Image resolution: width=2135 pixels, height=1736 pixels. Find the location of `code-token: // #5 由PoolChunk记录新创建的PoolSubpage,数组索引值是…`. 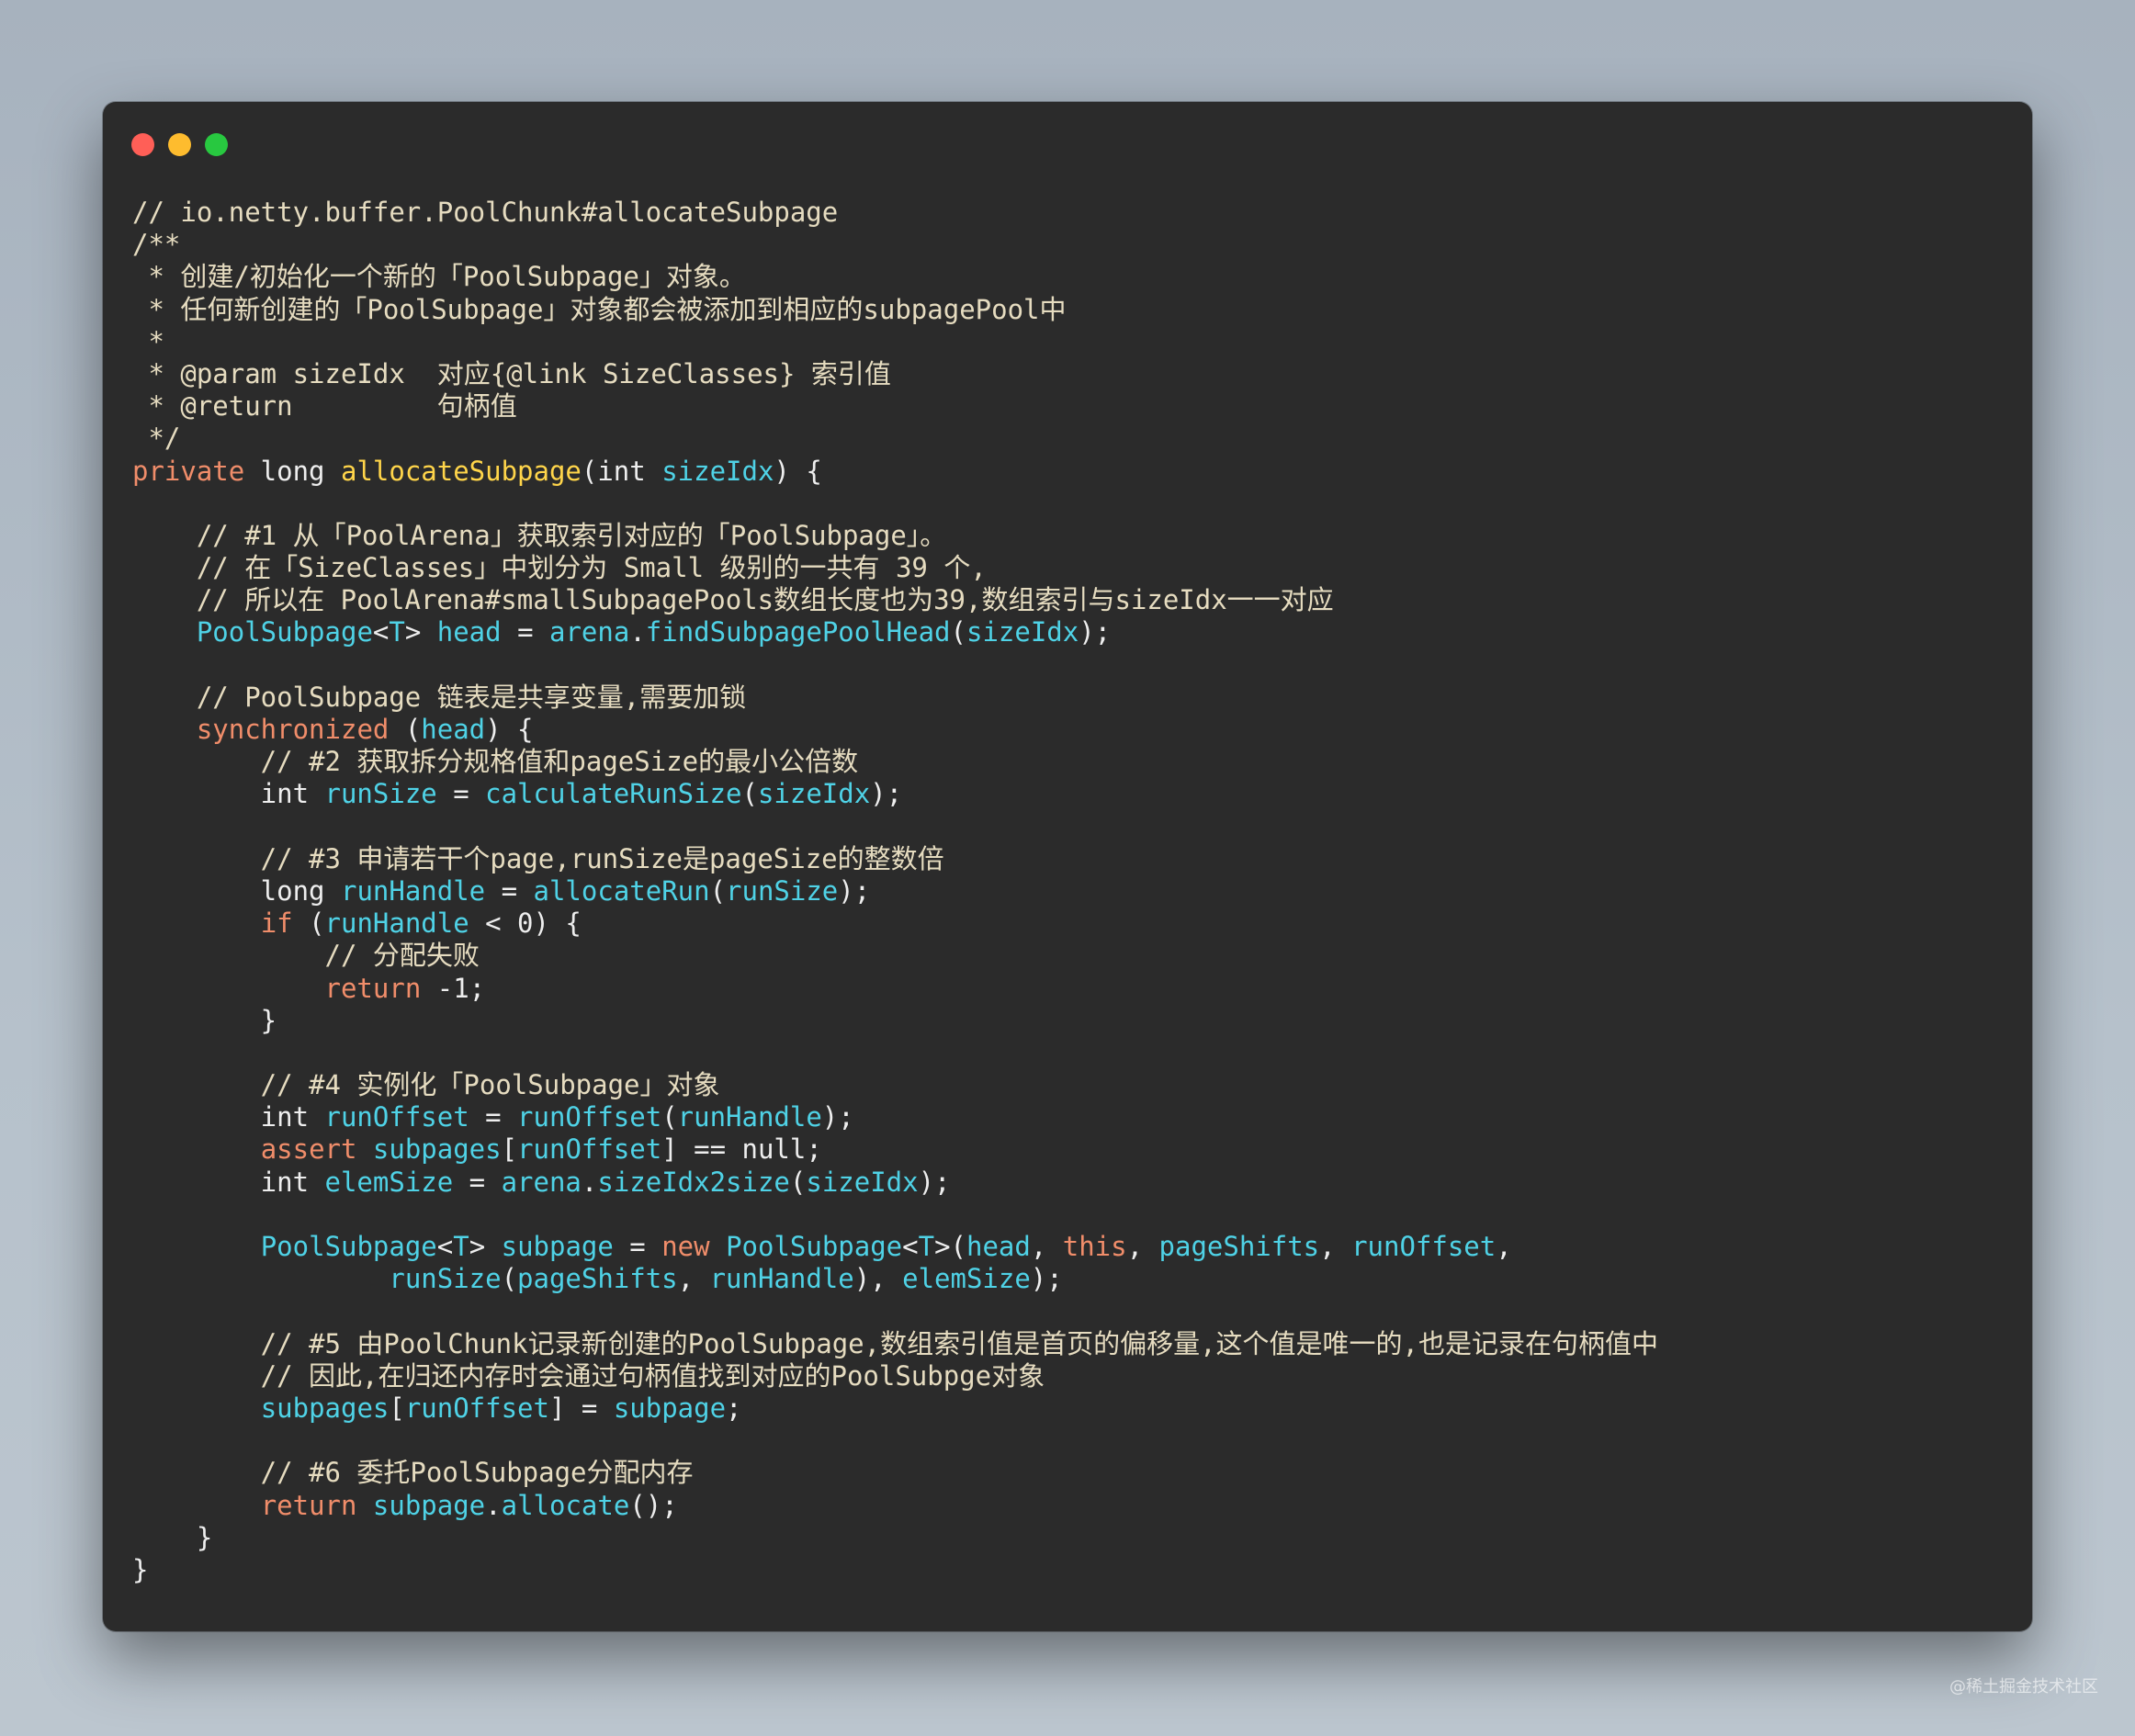

code-token: // #5 由PoolChunk记录新创建的PoolSubpage,数组索引值是… is located at coordinates (895, 1343).